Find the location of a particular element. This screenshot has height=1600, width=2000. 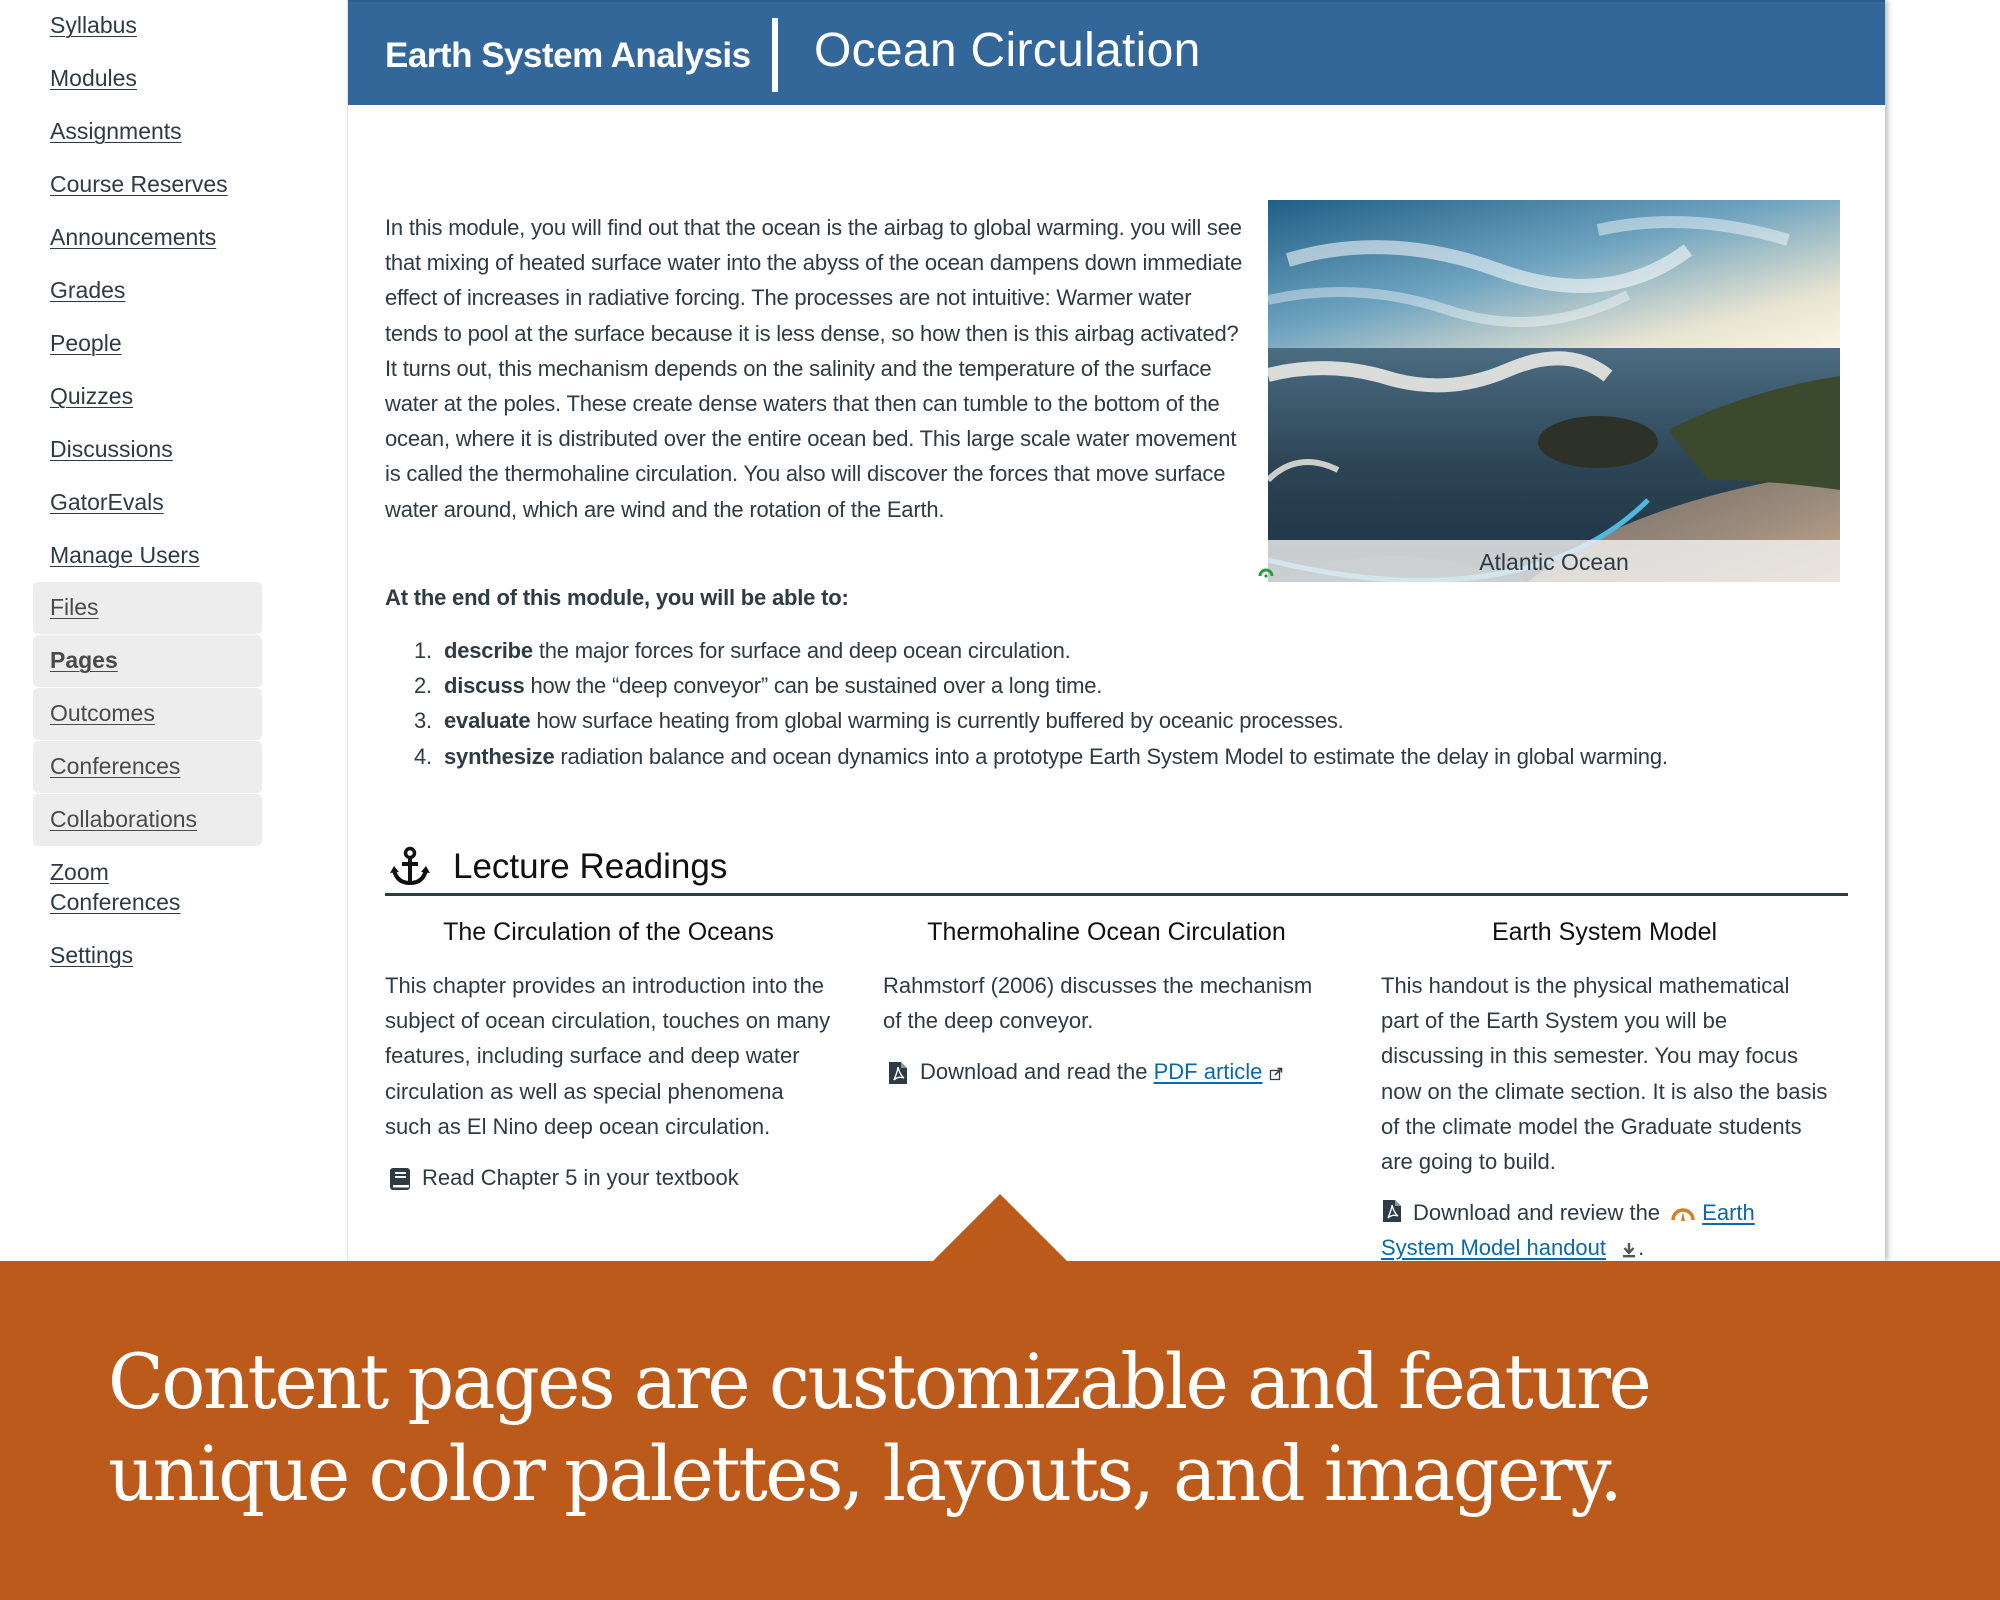

nav-link-zoom-conferences: Zoom Conferences is located at coordinates (120, 887).